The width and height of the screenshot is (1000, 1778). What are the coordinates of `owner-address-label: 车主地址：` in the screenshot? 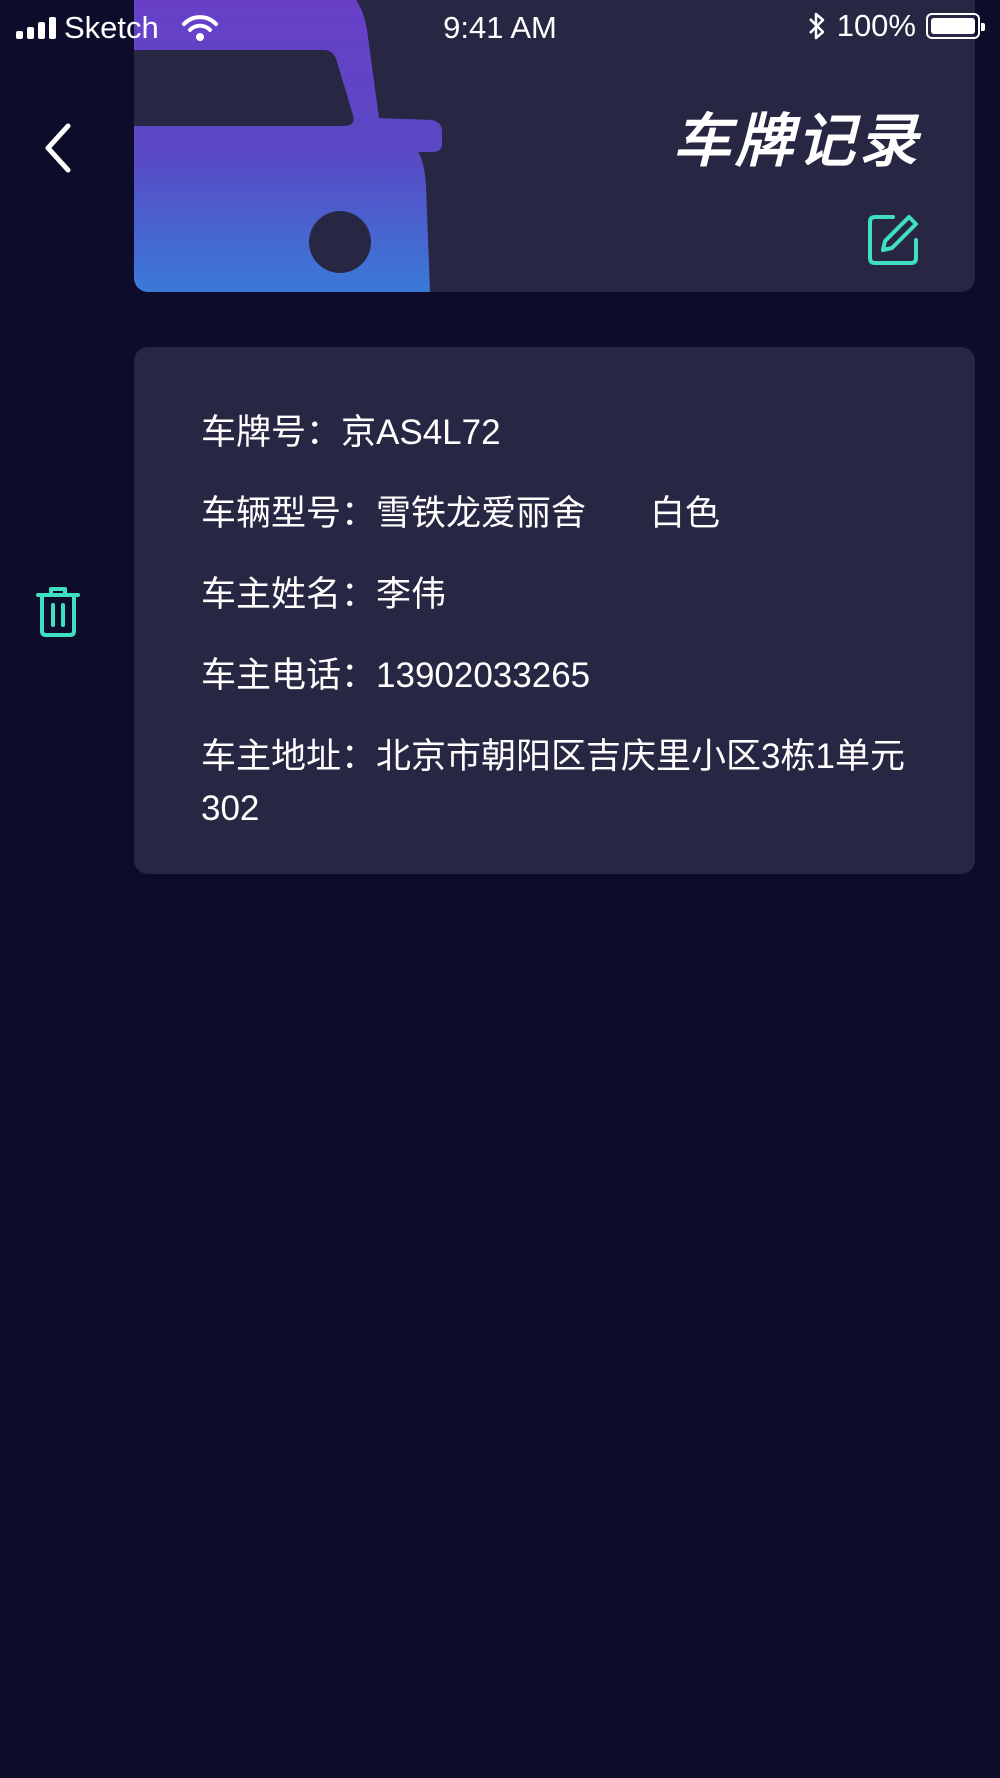 It's located at (289, 756).